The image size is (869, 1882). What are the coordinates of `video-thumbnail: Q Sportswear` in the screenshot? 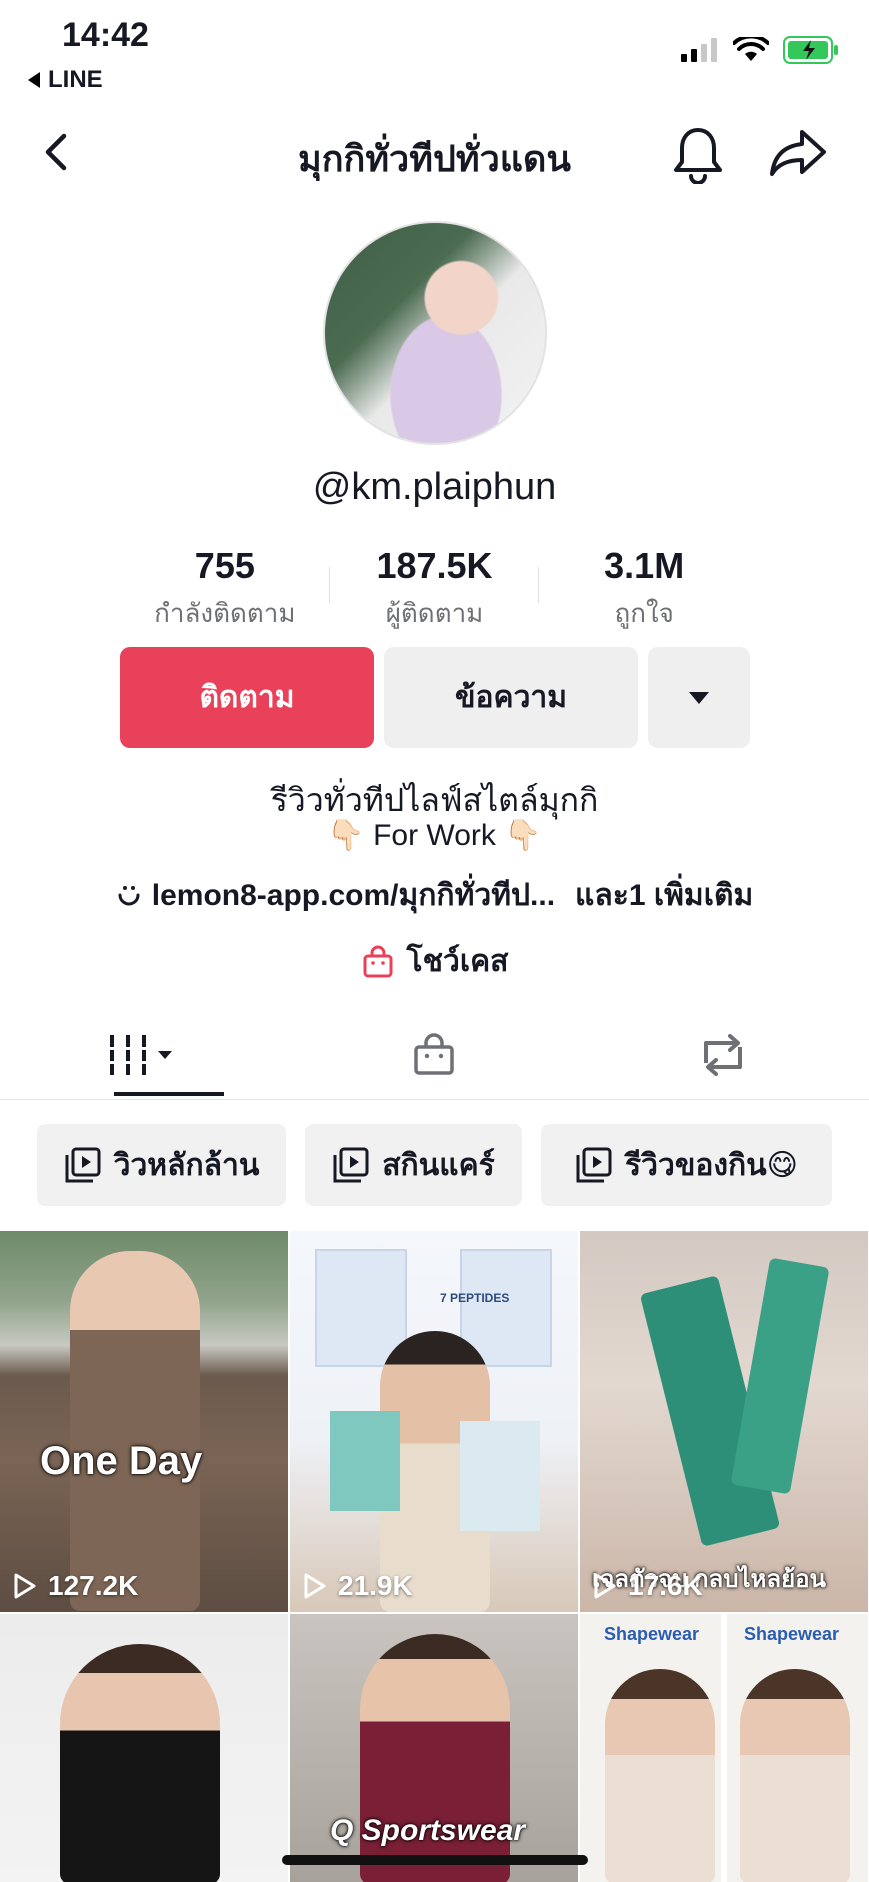 It's located at (434, 1748).